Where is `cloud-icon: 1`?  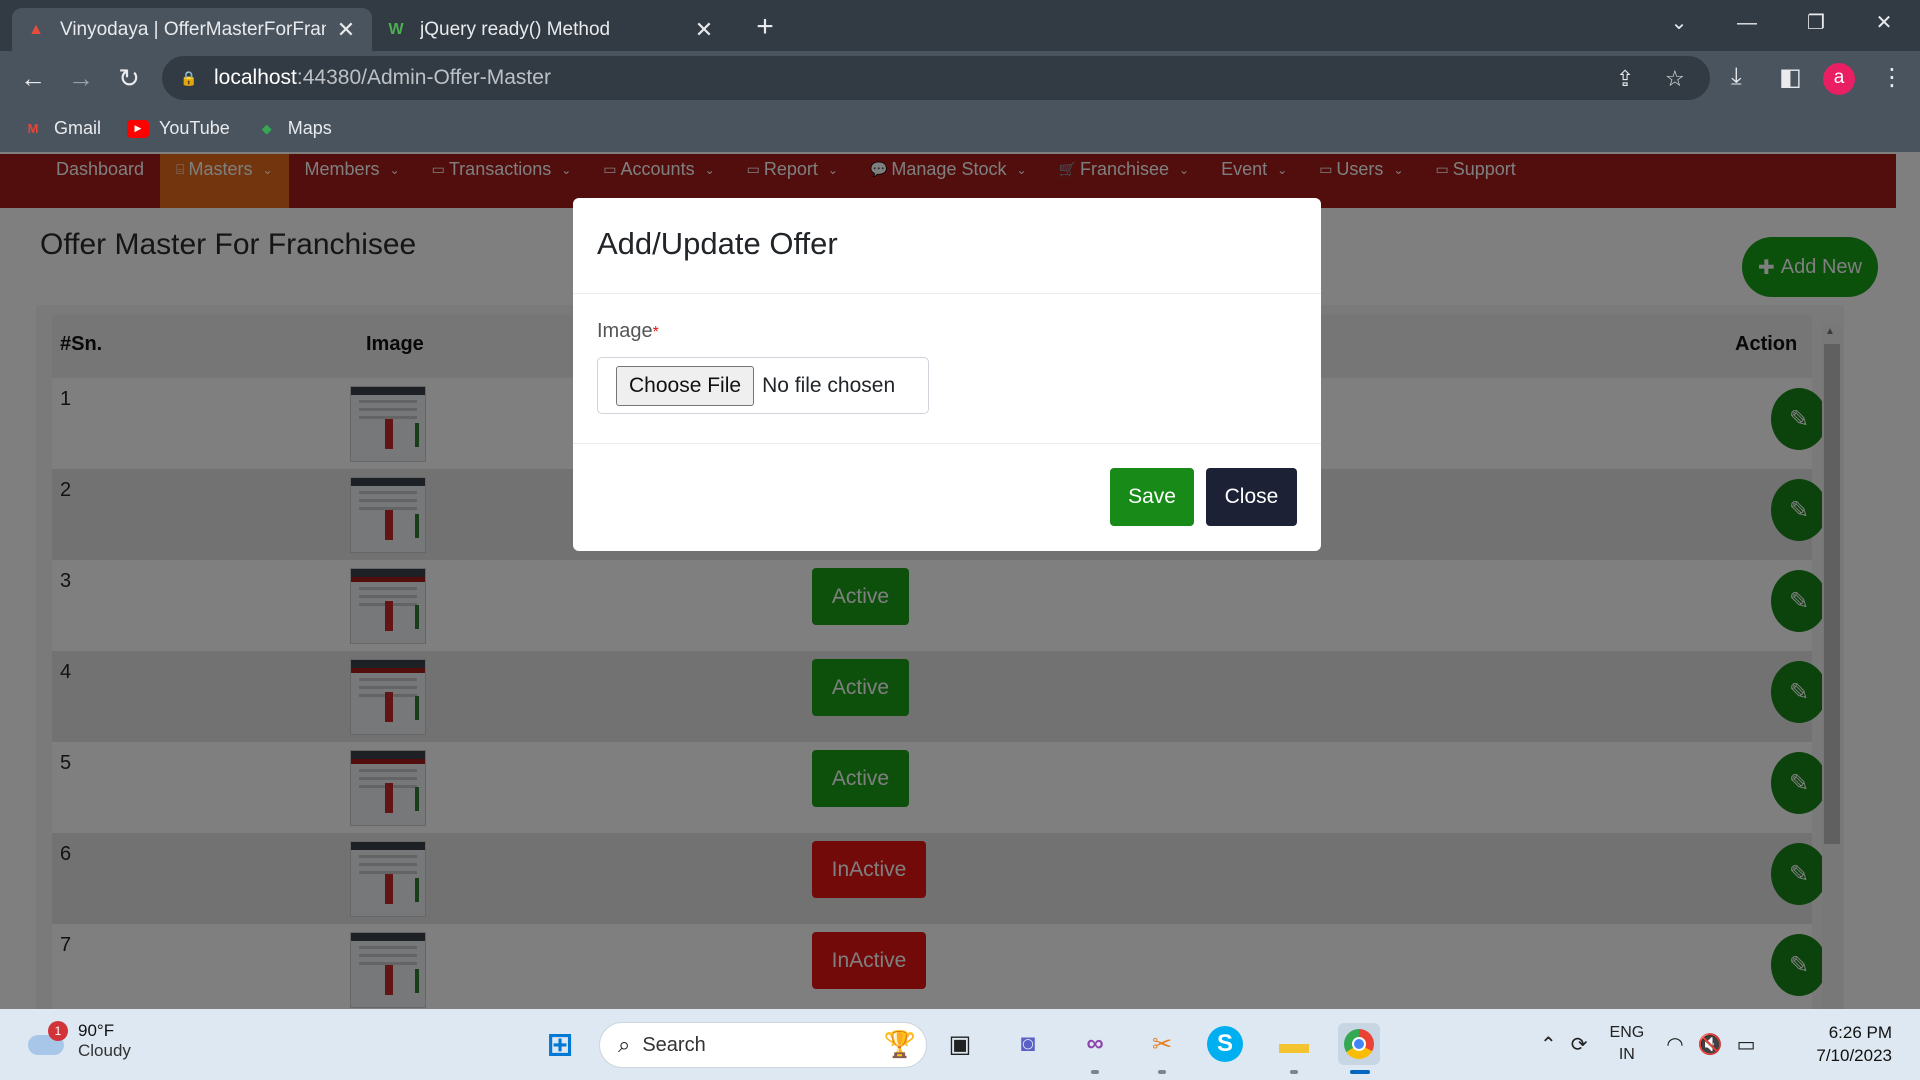
cloud-icon: 1 is located at coordinates (48, 1040).